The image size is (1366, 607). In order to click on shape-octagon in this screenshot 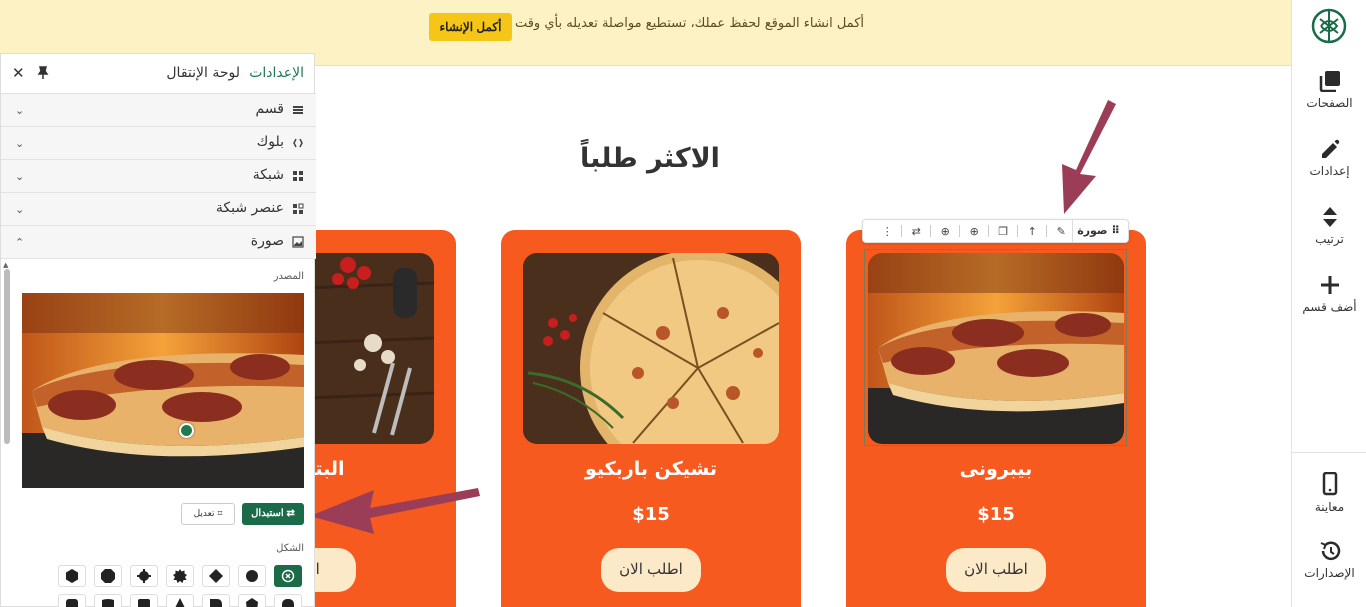, I will do `click(108, 576)`.